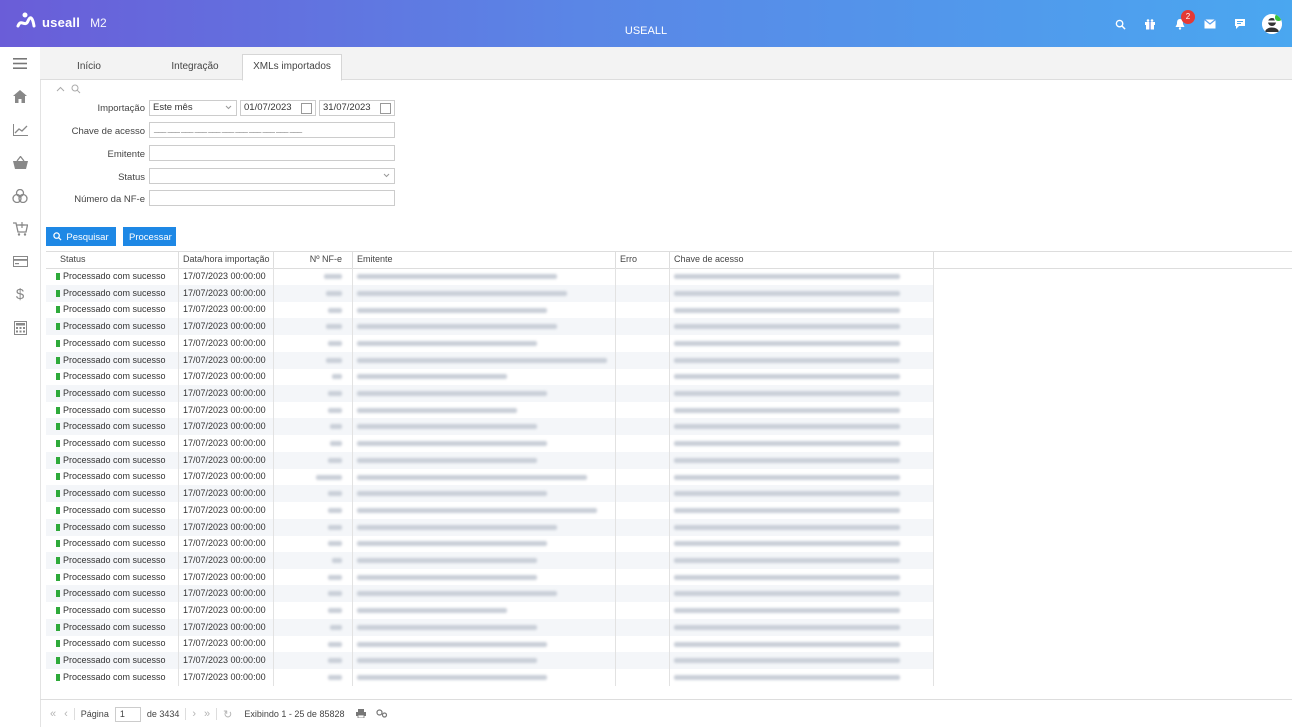 This screenshot has height=728, width=1292. Describe the element at coordinates (1210, 24) in the screenshot. I see `mail-icon` at that location.